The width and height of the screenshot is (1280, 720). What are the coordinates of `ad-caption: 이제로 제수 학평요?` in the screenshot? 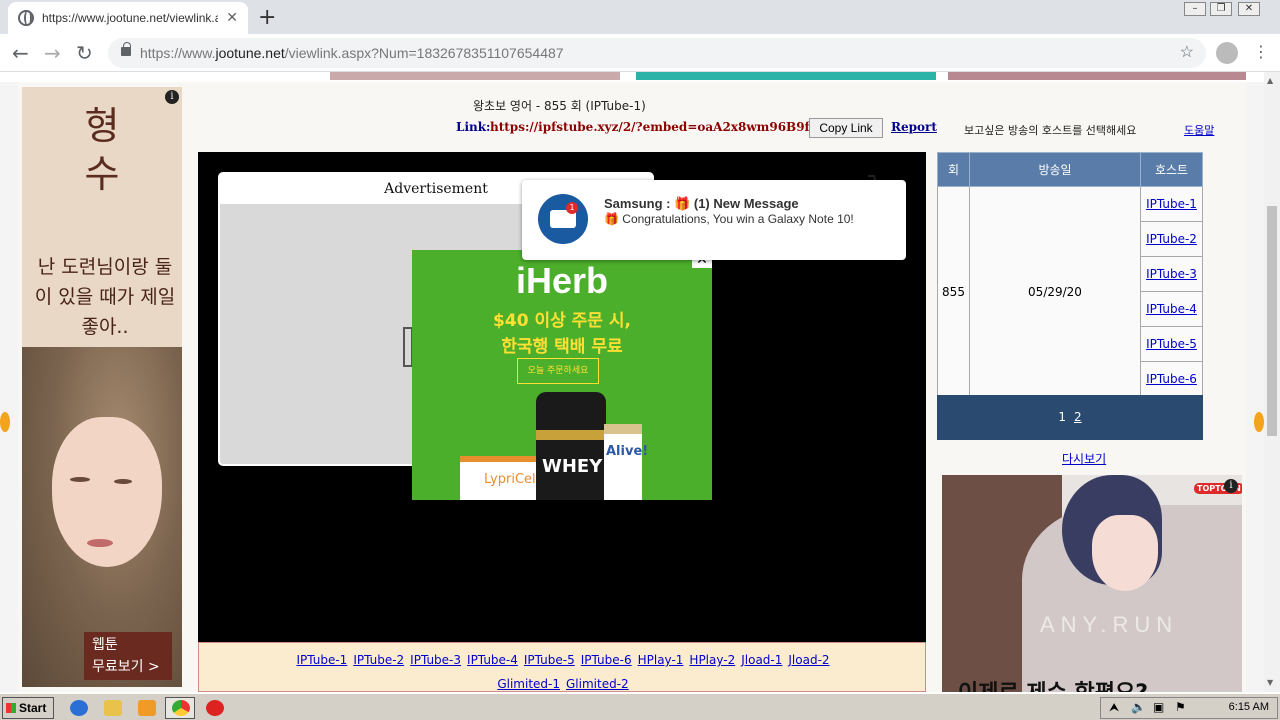 It's located at (1053, 683).